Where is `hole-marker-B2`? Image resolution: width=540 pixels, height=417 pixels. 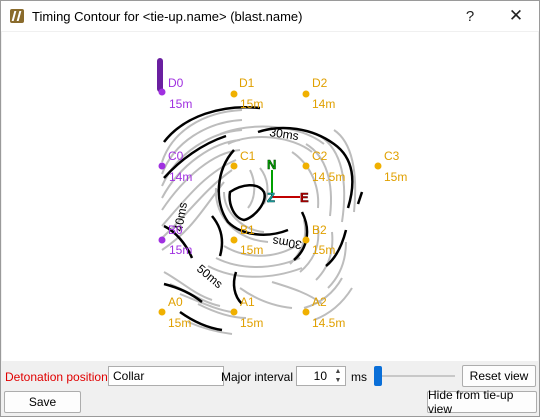
hole-marker-B2 is located at coordinates (306, 240).